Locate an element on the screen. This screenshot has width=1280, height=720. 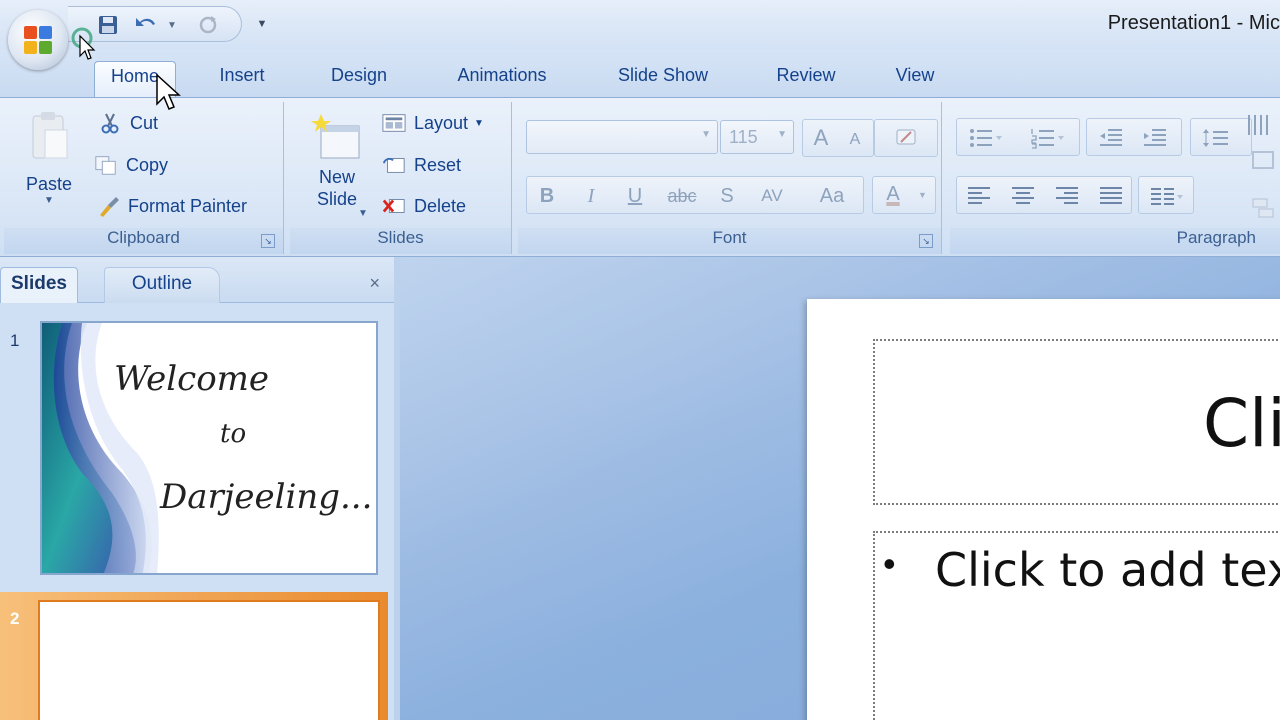
bullets-icon is located at coordinates (985, 138).